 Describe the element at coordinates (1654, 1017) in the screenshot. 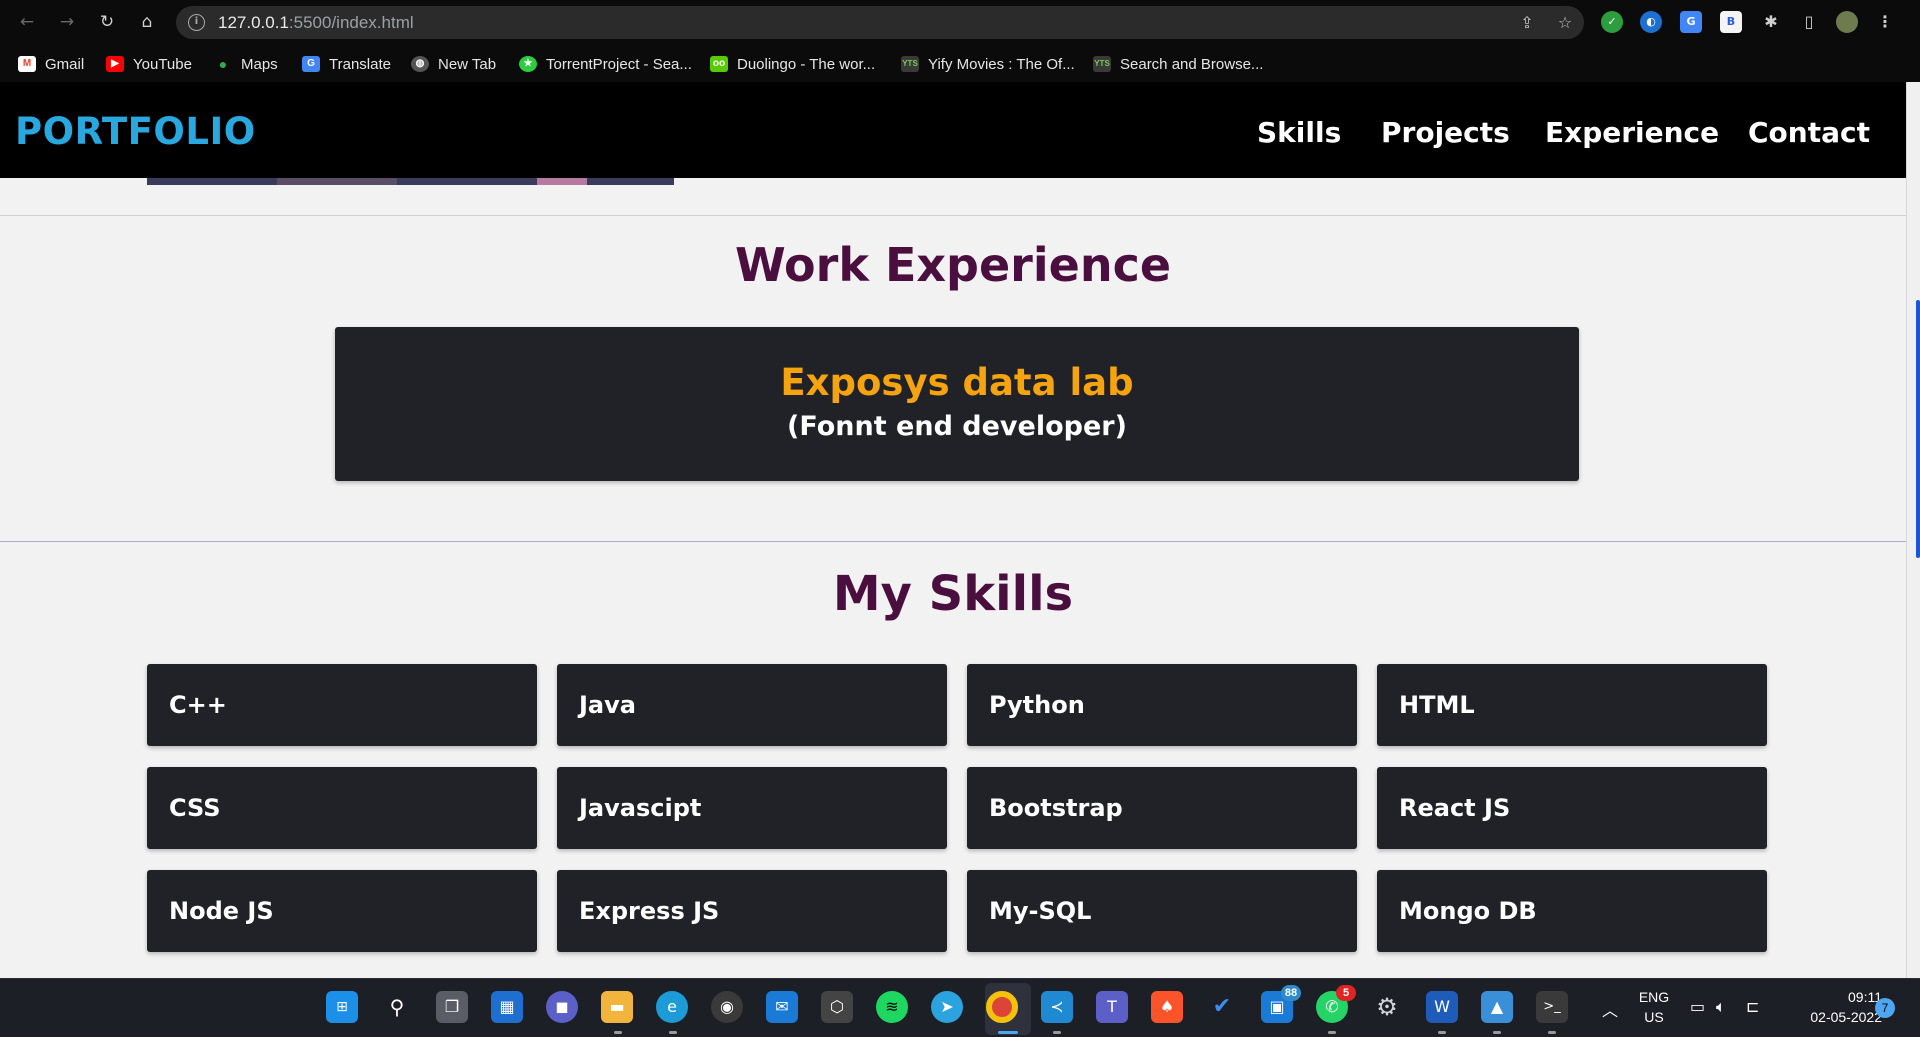

I see `region-indicator: US` at that location.